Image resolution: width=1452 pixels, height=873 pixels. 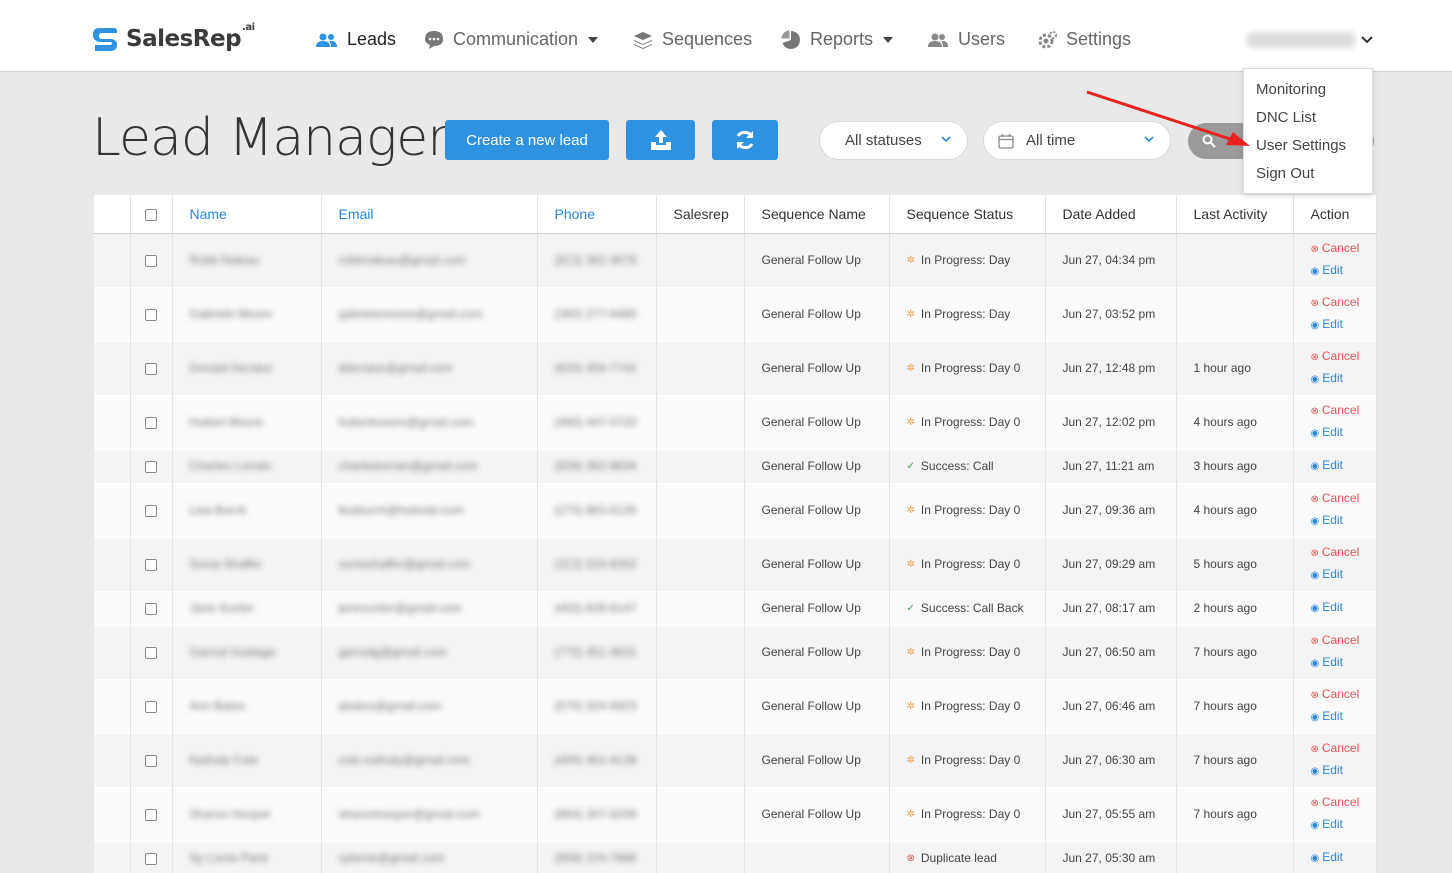 What do you see at coordinates (247, 314) in the screenshot?
I see `lead-name: Gabriele Moore` at bounding box center [247, 314].